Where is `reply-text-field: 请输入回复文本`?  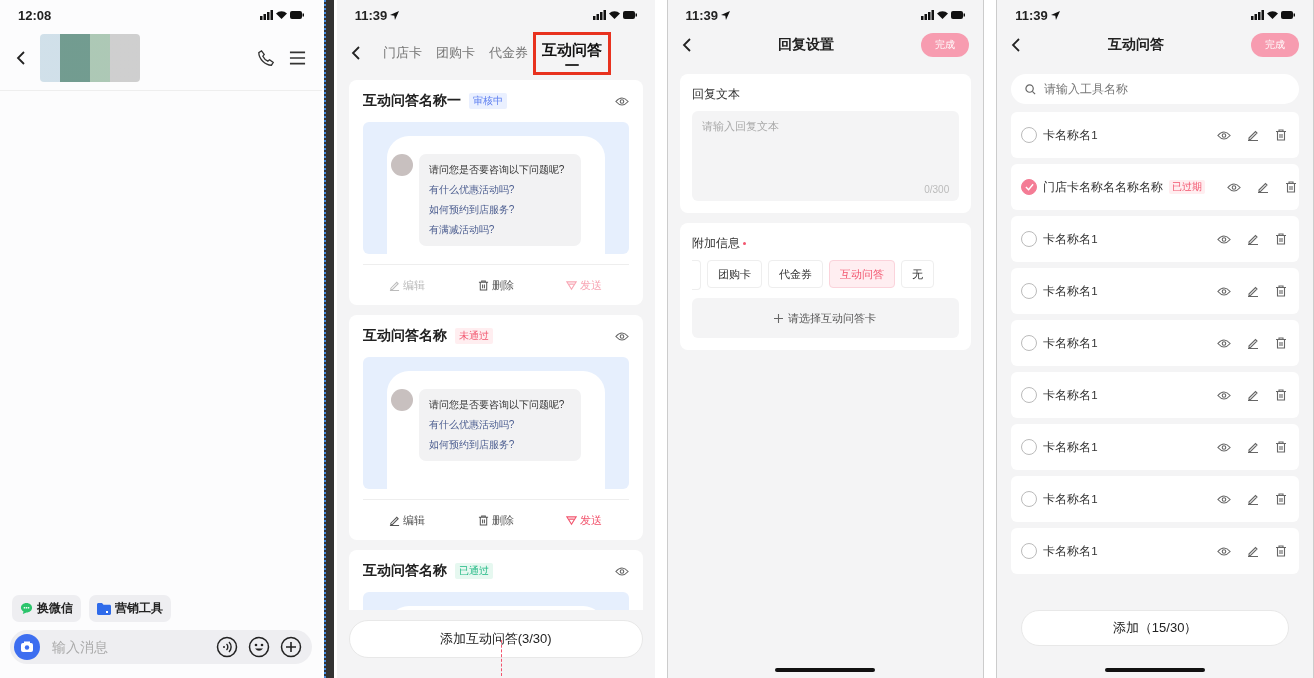 reply-text-field: 请输入回复文本 is located at coordinates (825, 149).